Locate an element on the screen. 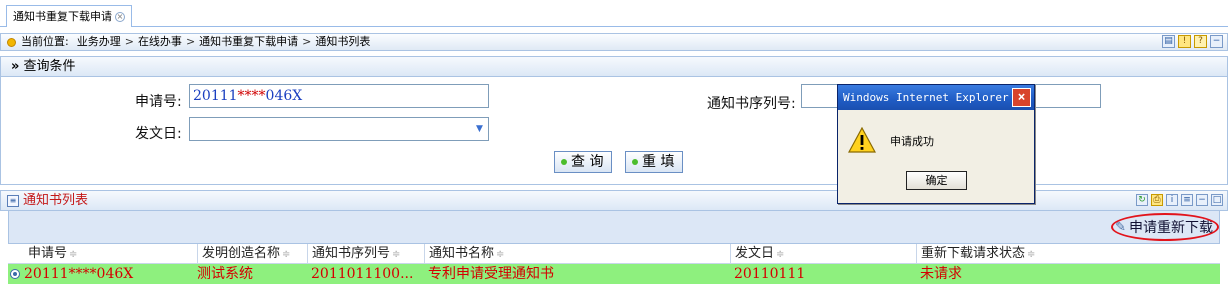 The image size is (1228, 290). column-label: 重新下载请求状态 is located at coordinates (973, 253).